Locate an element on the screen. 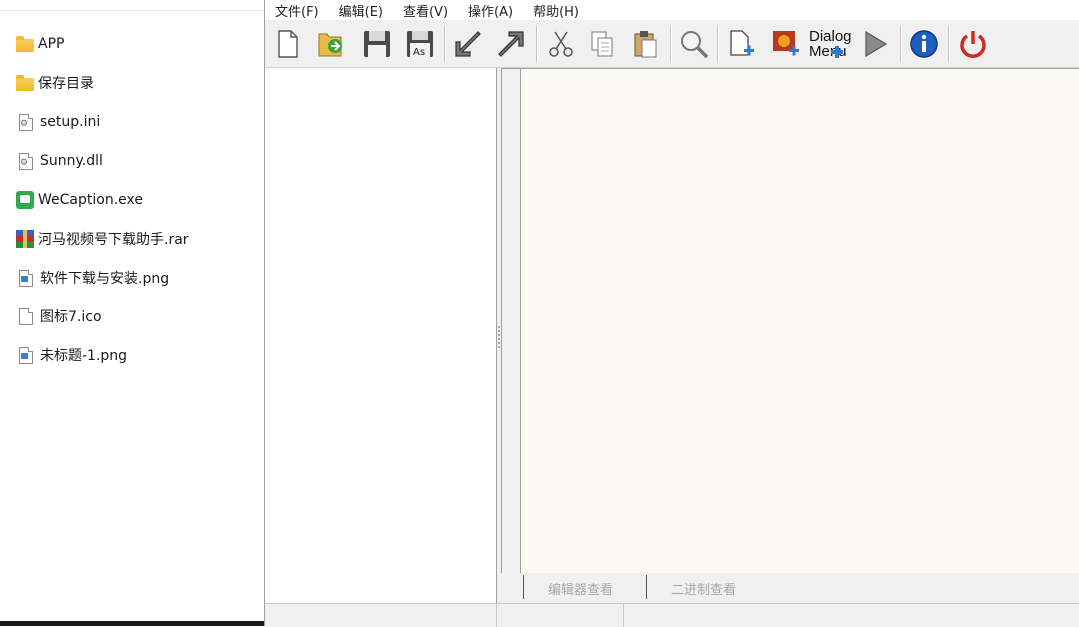 The height and width of the screenshot is (627, 1079). file-name: APP is located at coordinates (51, 44).